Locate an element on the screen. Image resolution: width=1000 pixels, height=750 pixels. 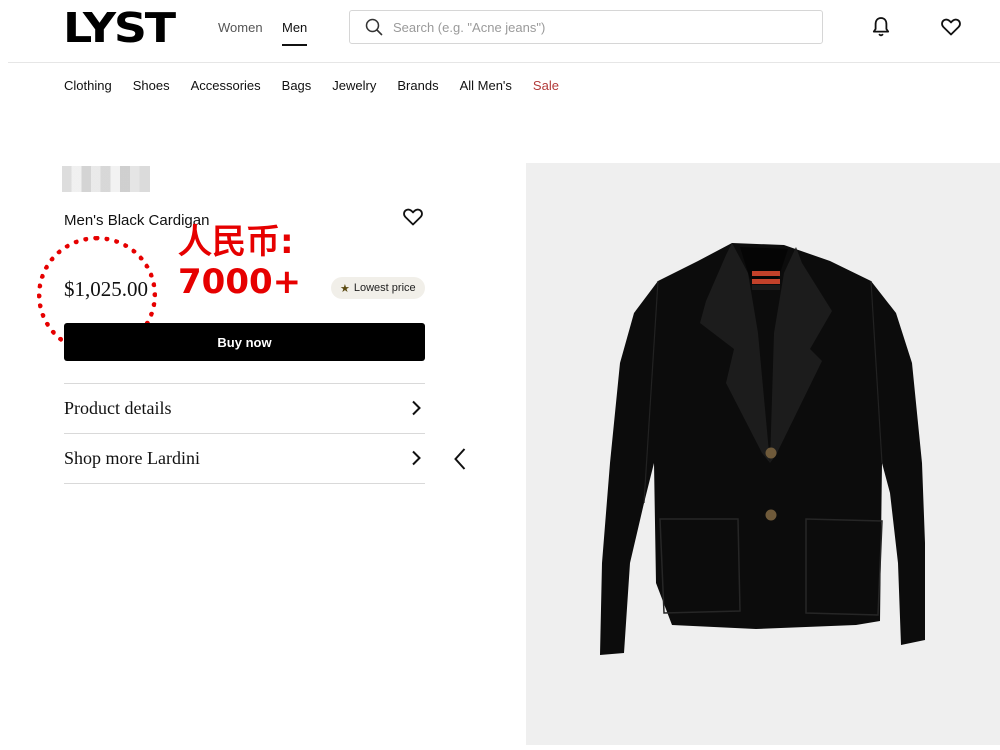
buy-now-button: Buy now is located at coordinates (244, 342).